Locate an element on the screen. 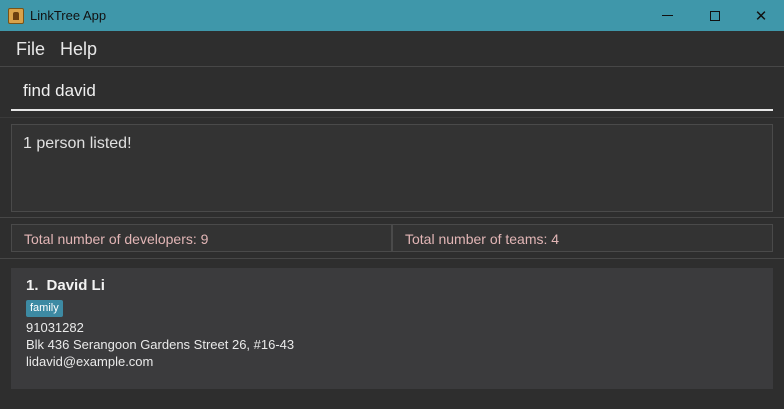 The image size is (784, 409). close-icon: ✕ is located at coordinates (761, 16).